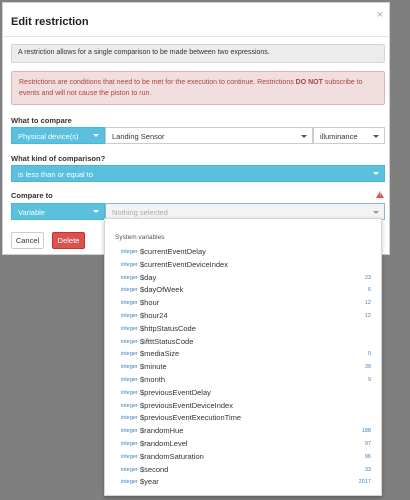 The height and width of the screenshot is (500, 410). Describe the element at coordinates (243, 368) in the screenshot. I see `list-item: integer $minute 39` at that location.